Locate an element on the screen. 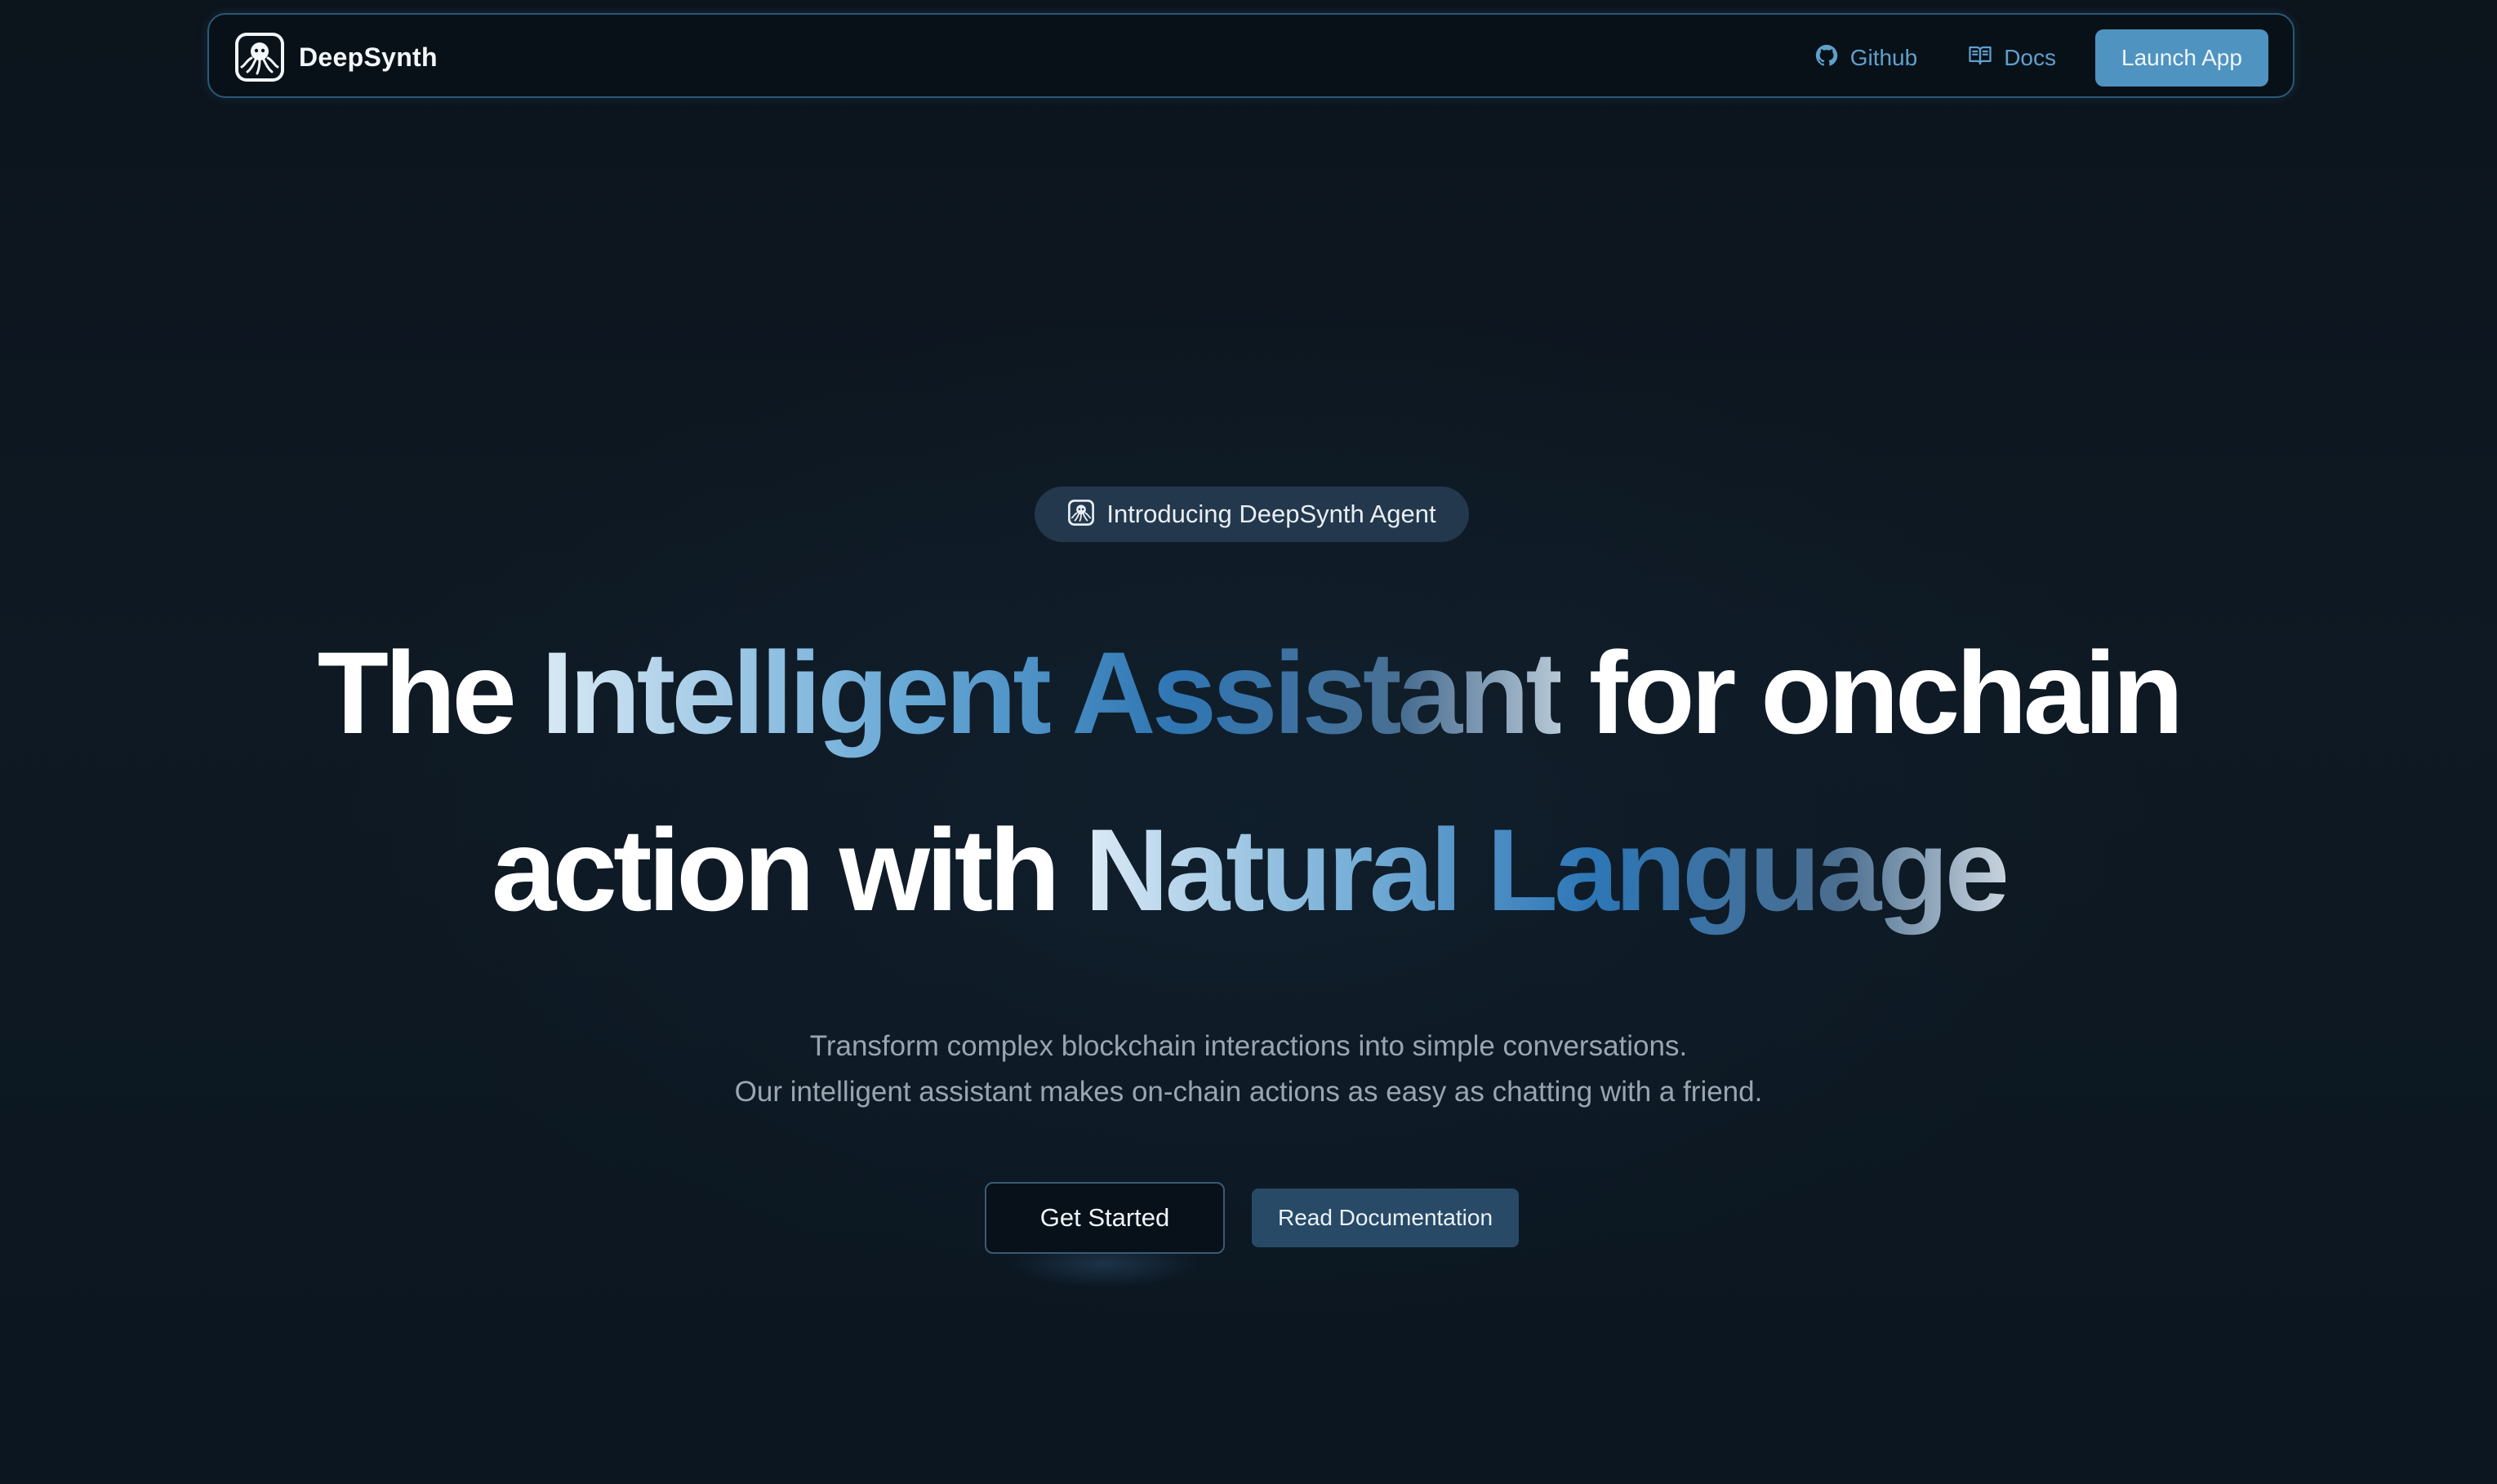 Image resolution: width=2497 pixels, height=1484 pixels. headline-action-with: action with is located at coordinates (776, 871).